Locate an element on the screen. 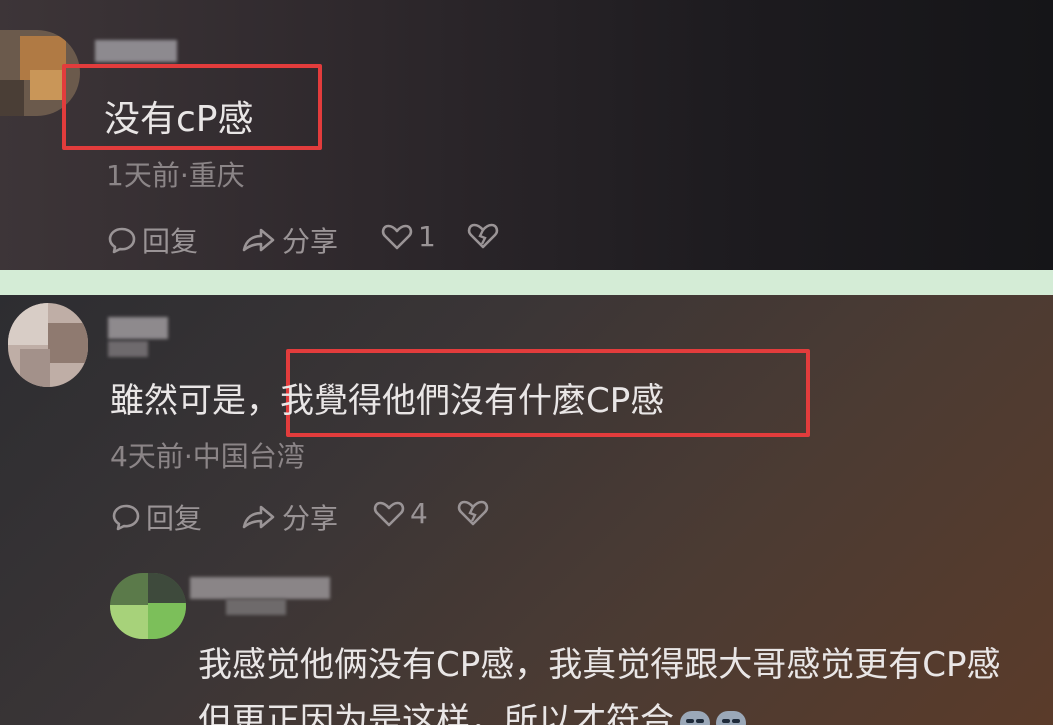 This screenshot has width=1053, height=725. comment-text-prefix: 雖然可是， is located at coordinates (195, 401).